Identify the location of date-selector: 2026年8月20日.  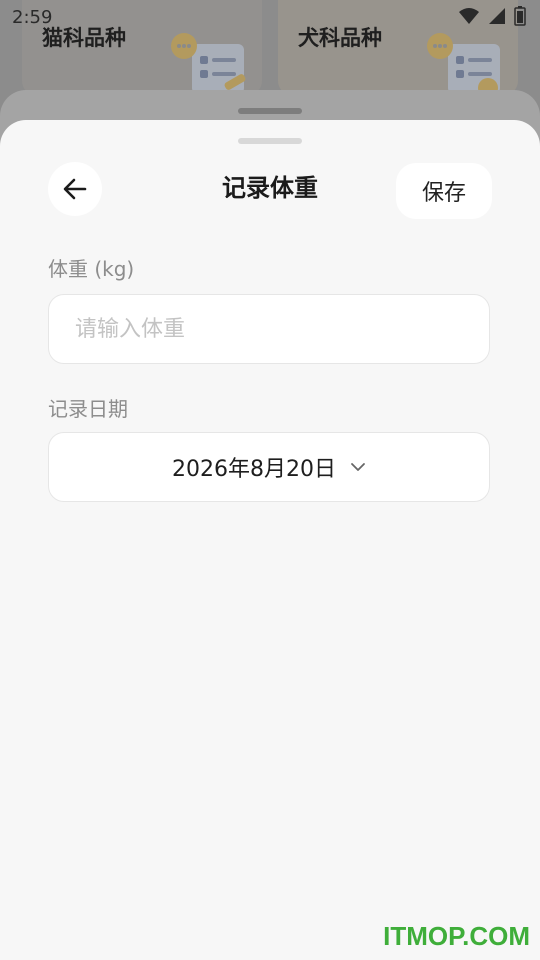
(269, 467).